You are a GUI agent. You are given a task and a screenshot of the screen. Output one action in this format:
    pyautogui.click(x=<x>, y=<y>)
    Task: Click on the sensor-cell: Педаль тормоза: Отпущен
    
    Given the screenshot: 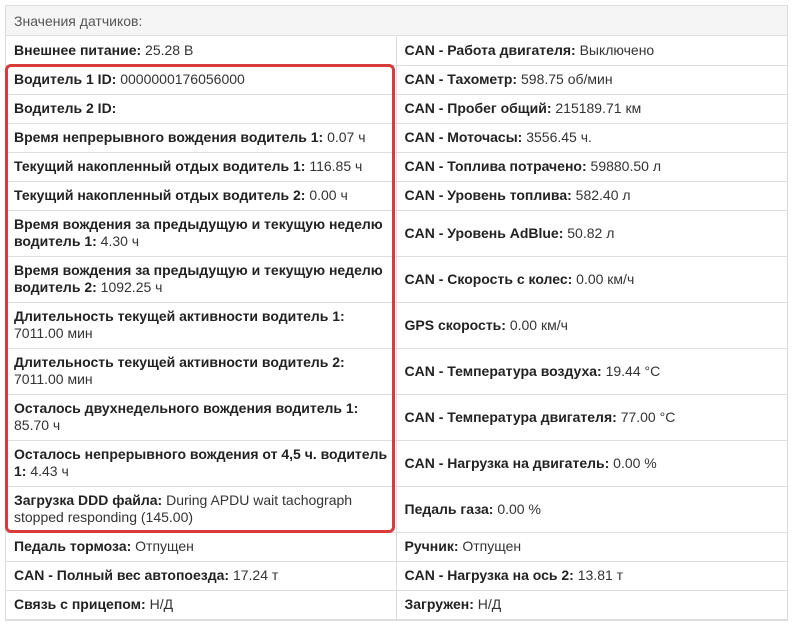 What is the action you would take?
    pyautogui.click(x=201, y=547)
    